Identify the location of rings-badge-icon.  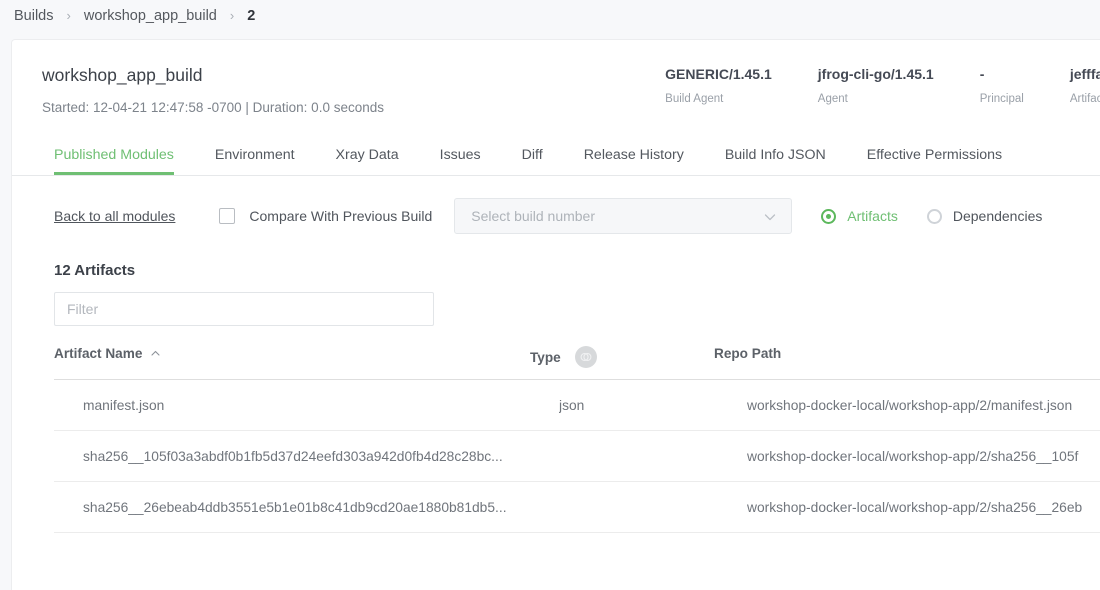
(585, 357).